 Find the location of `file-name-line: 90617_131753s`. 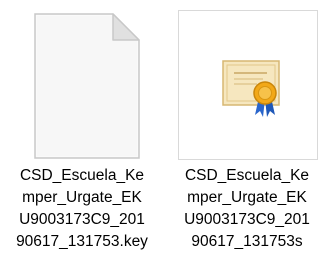

file-name-line: 90617_131753s is located at coordinates (247, 241).